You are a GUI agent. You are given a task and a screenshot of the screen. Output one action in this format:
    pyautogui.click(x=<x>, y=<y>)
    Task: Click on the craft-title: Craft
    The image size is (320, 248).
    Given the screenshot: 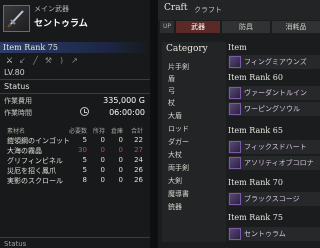 What is the action you would take?
    pyautogui.click(x=176, y=8)
    